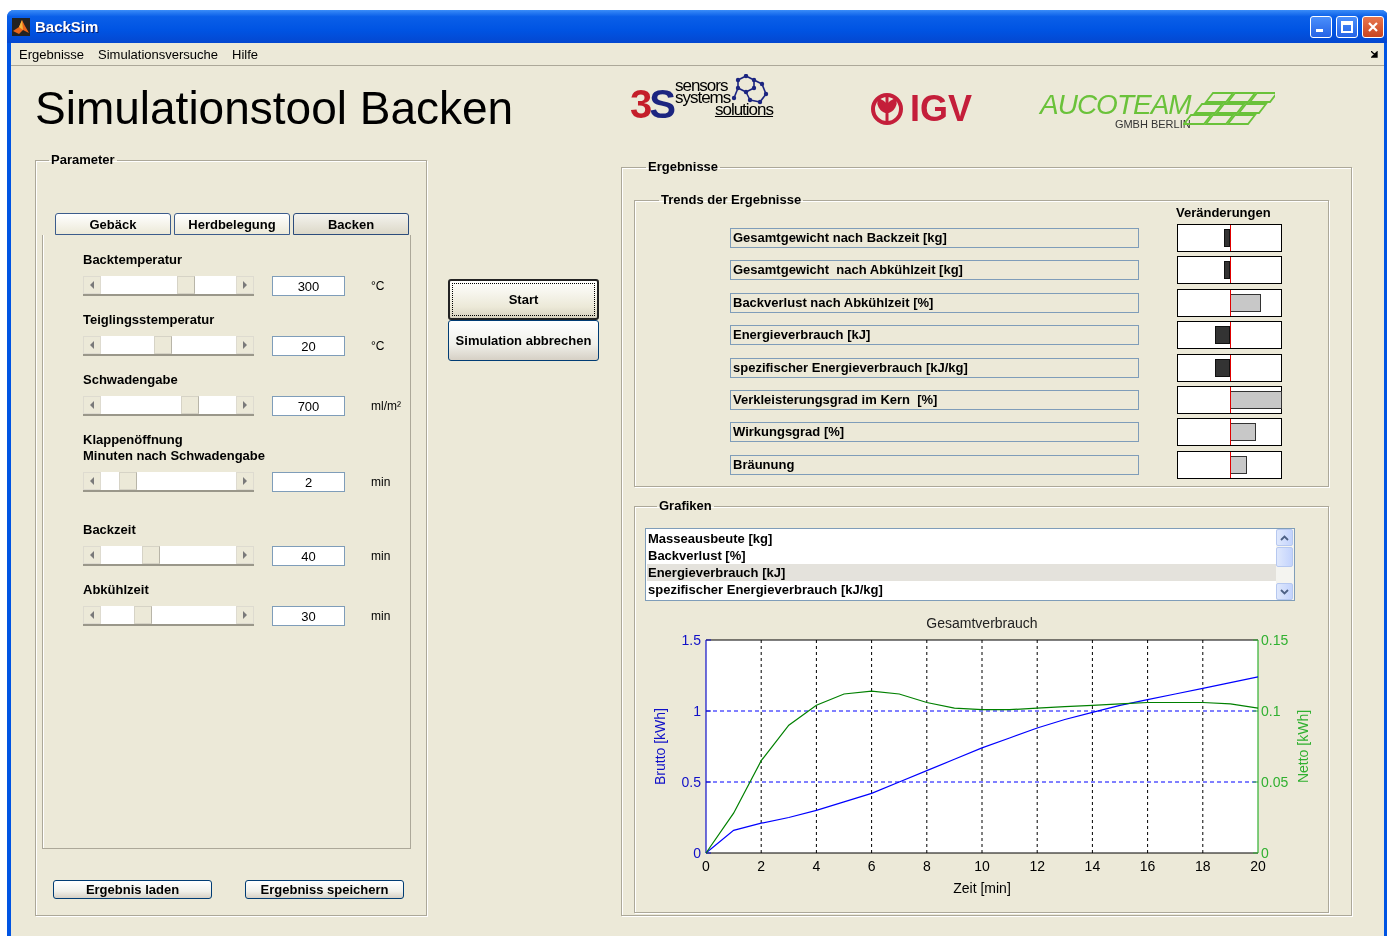 The width and height of the screenshot is (1387, 936). I want to click on logo-text: sensors, so click(701, 86).